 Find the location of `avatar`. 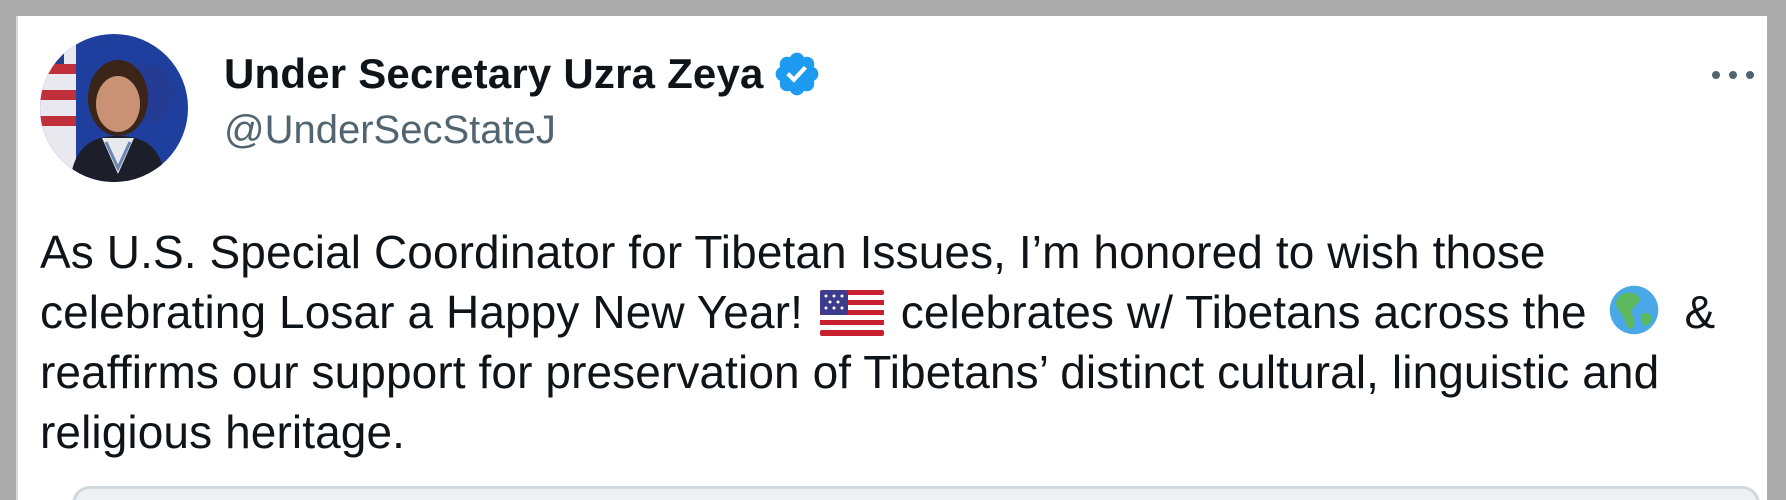

avatar is located at coordinates (114, 108).